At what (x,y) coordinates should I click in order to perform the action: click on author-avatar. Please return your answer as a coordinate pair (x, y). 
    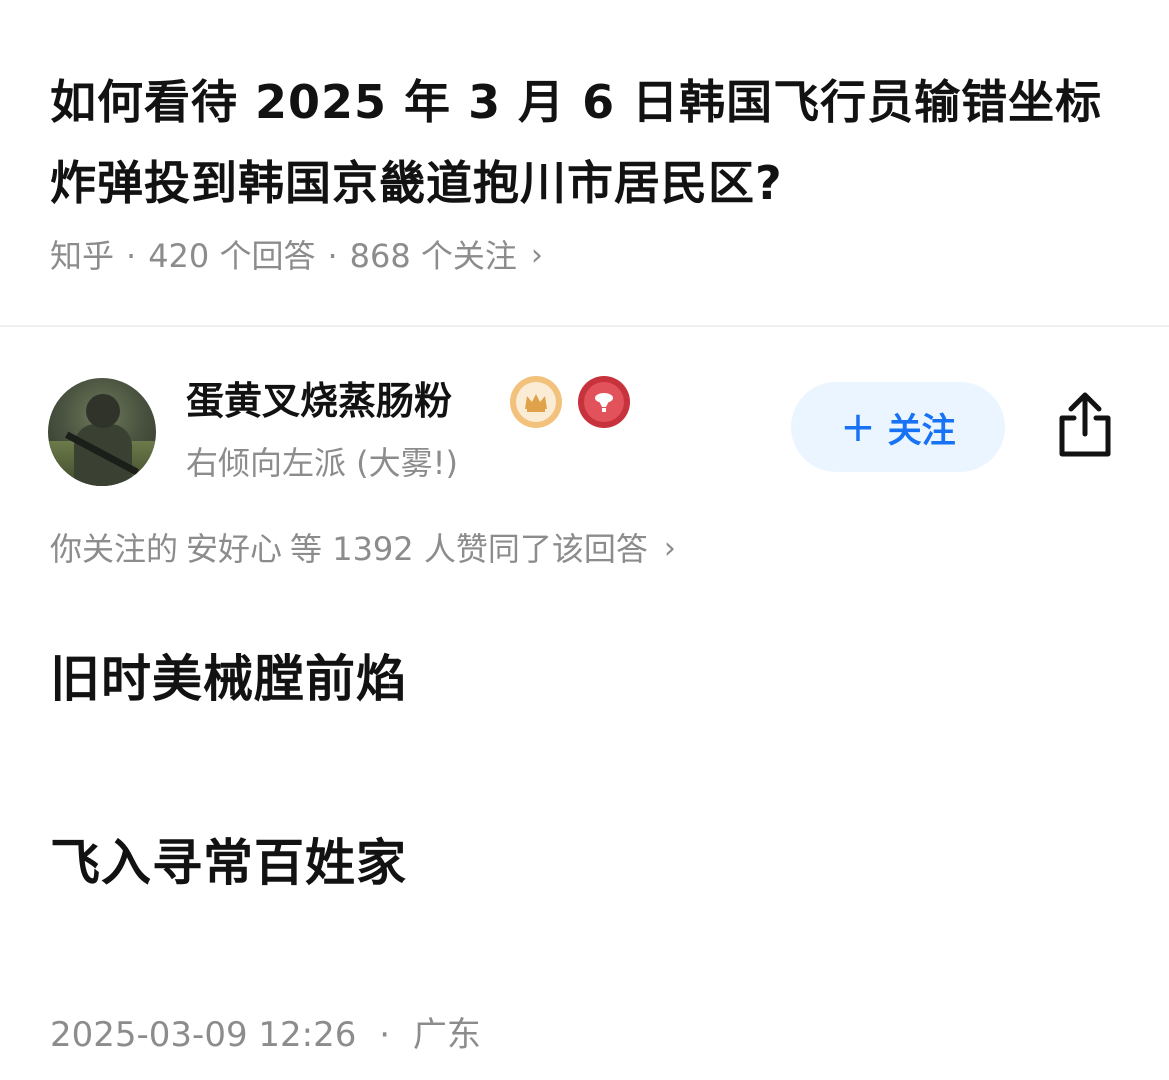
    Looking at the image, I should click on (102, 432).